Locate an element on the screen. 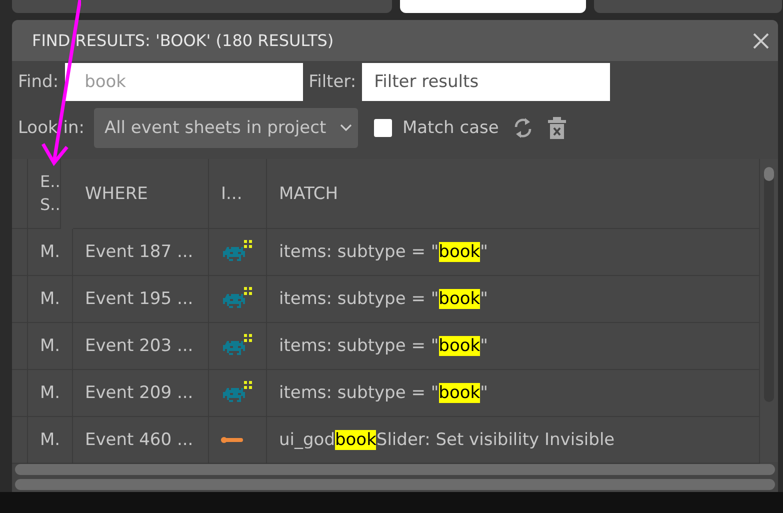 This screenshot has width=783, height=513. column-header: MATCH is located at coordinates (513, 194).